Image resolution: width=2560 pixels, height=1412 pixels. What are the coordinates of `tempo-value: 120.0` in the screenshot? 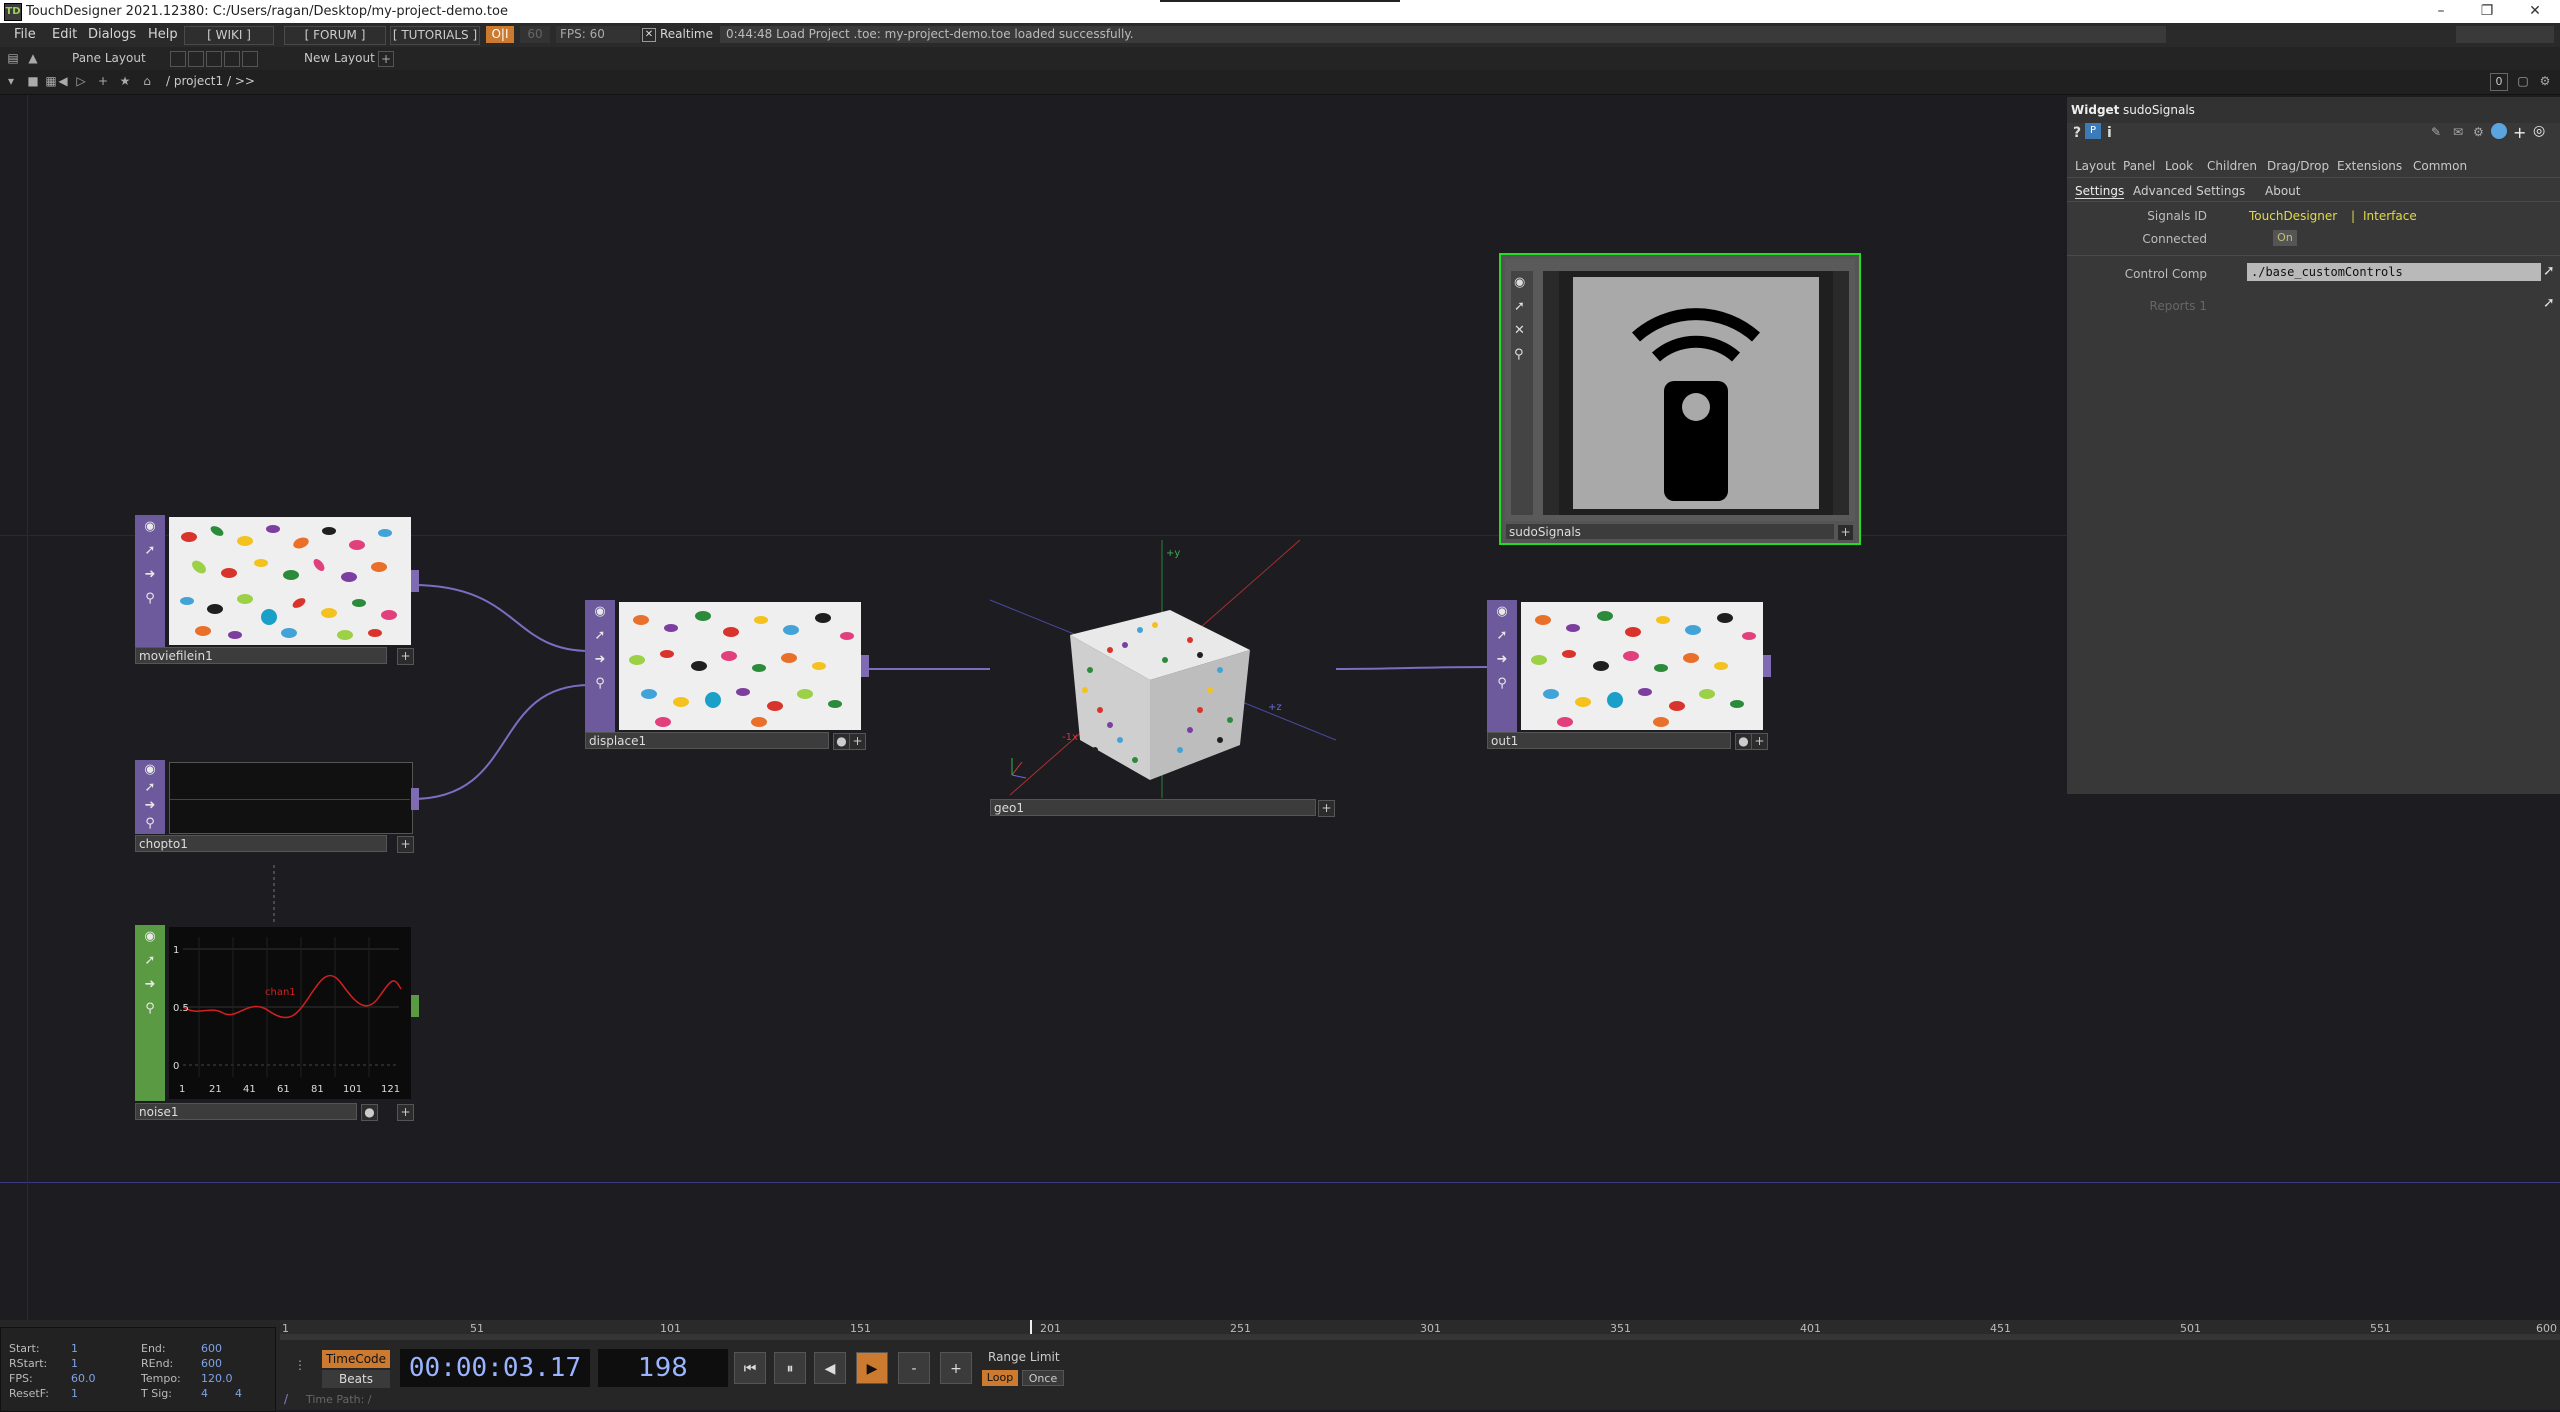 It's located at (217, 1378).